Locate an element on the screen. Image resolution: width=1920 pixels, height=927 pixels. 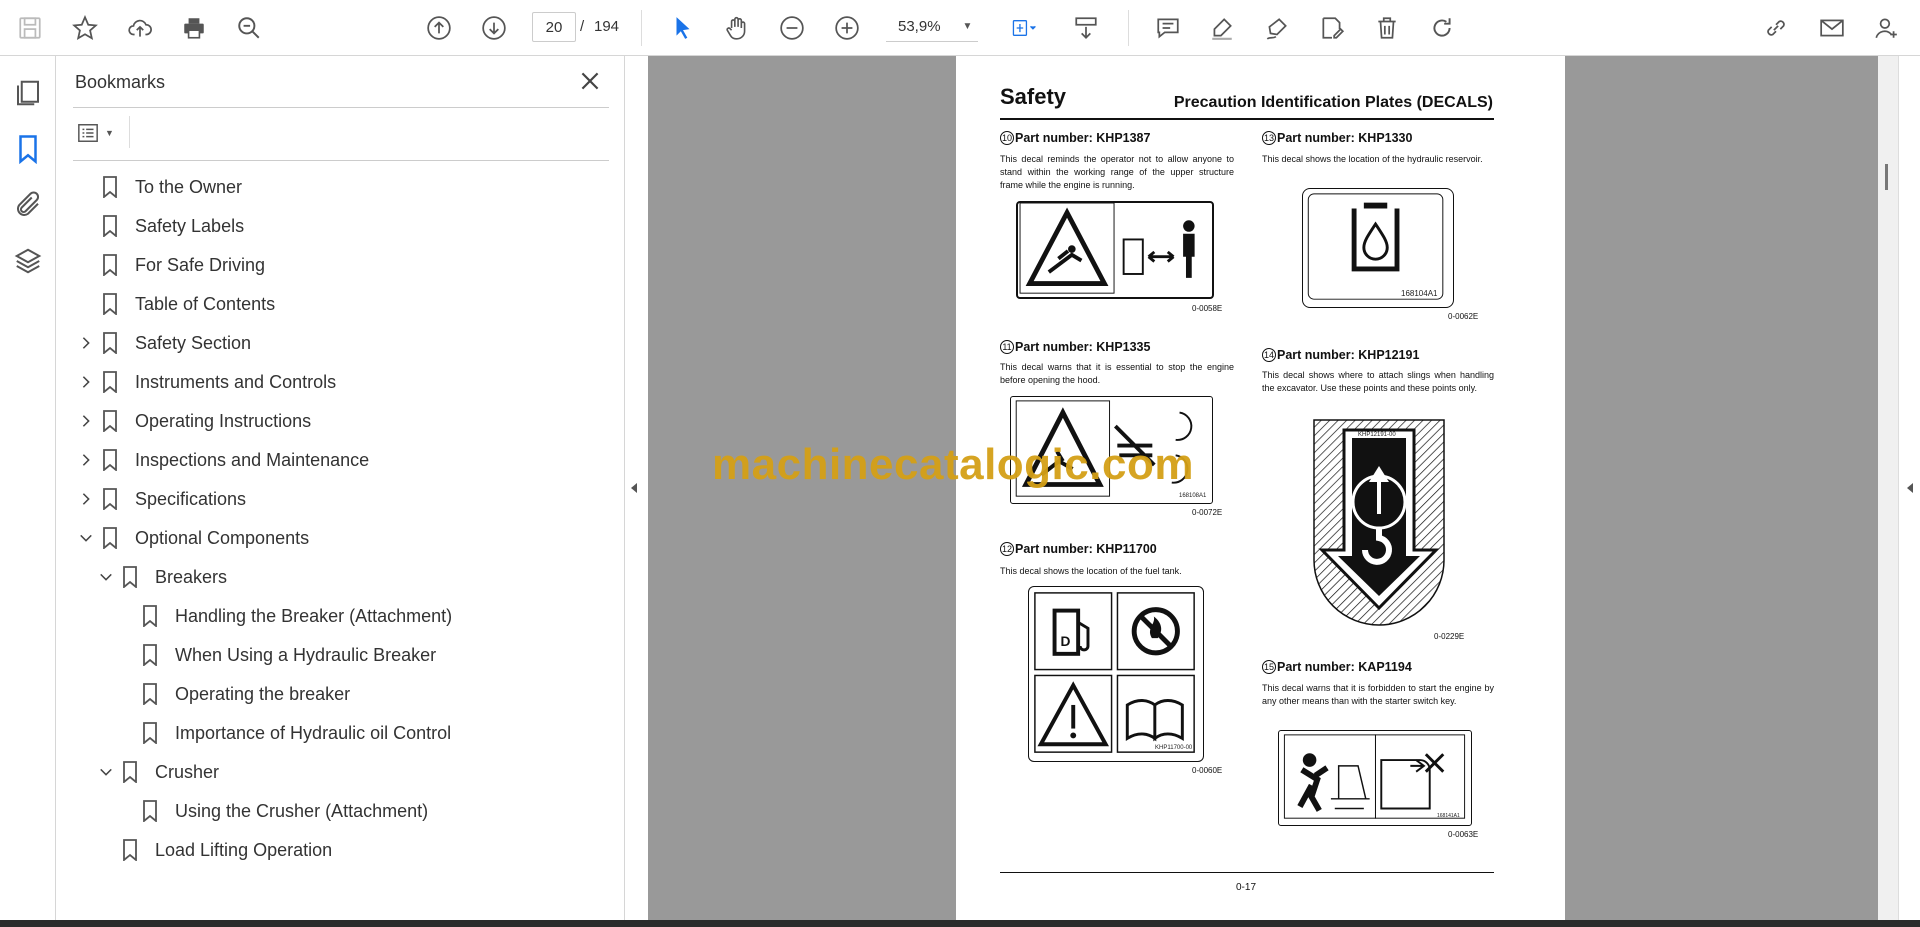
bookmark-item: When Using a Hydraulic Breaker is located at coordinates (276, 655).